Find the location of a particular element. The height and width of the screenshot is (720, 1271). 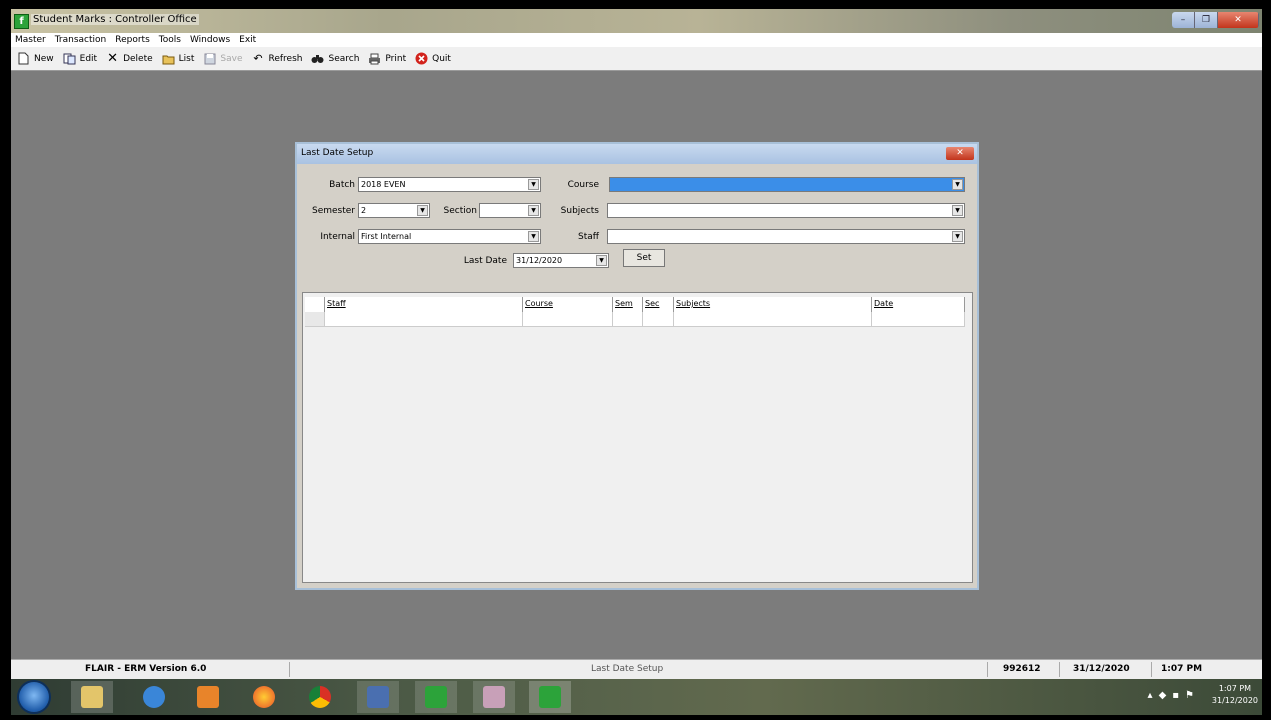

taskbar-firefox is located at coordinates (264, 697).